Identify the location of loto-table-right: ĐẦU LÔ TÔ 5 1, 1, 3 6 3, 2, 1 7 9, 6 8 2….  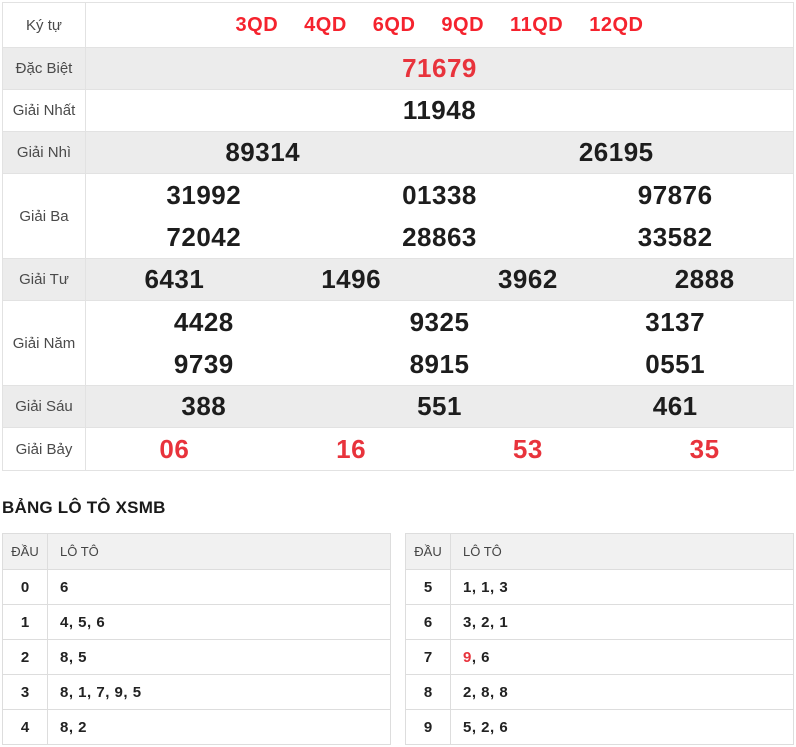
(599, 639).